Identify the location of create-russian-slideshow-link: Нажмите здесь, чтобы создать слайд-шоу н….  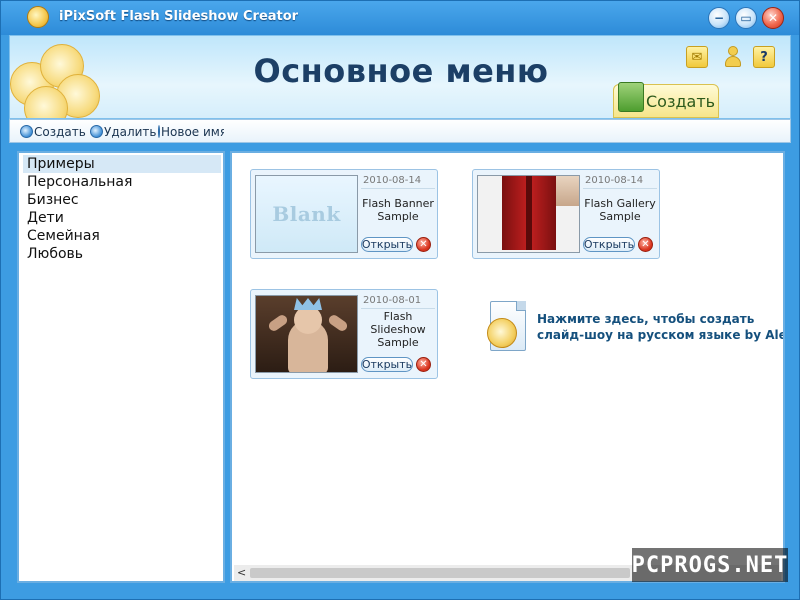
(636, 327).